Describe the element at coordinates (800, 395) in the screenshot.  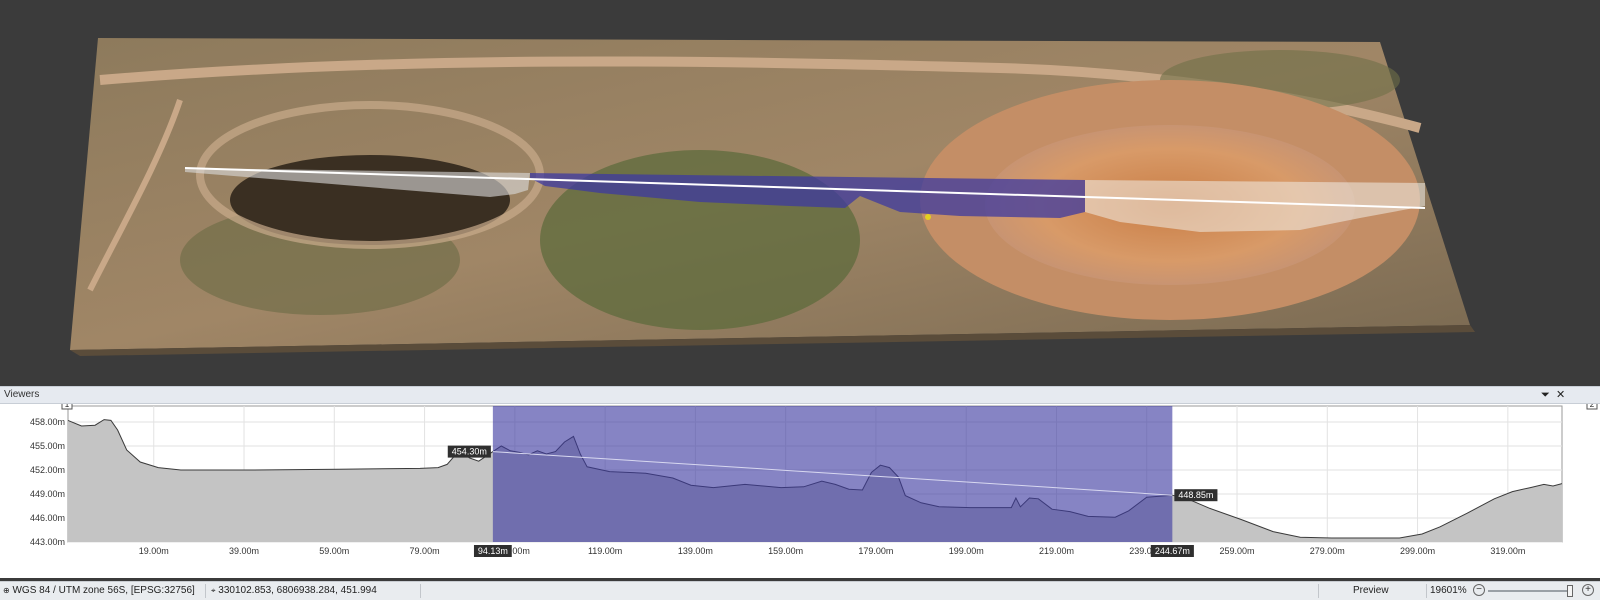
I see `viewers-panel-header: Viewers ⏷ ✕` at that location.